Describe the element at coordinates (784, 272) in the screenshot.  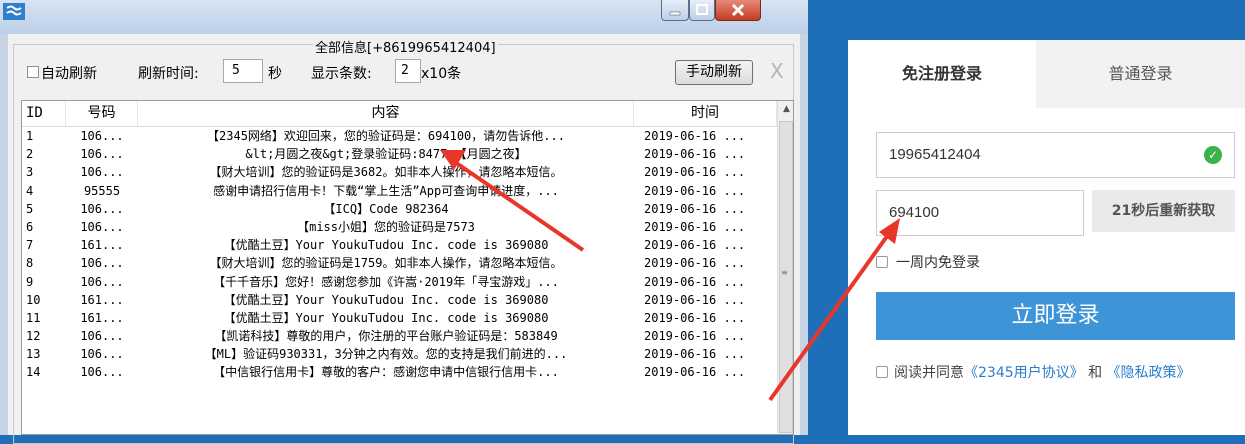
I see `grip-icon: ≡` at that location.